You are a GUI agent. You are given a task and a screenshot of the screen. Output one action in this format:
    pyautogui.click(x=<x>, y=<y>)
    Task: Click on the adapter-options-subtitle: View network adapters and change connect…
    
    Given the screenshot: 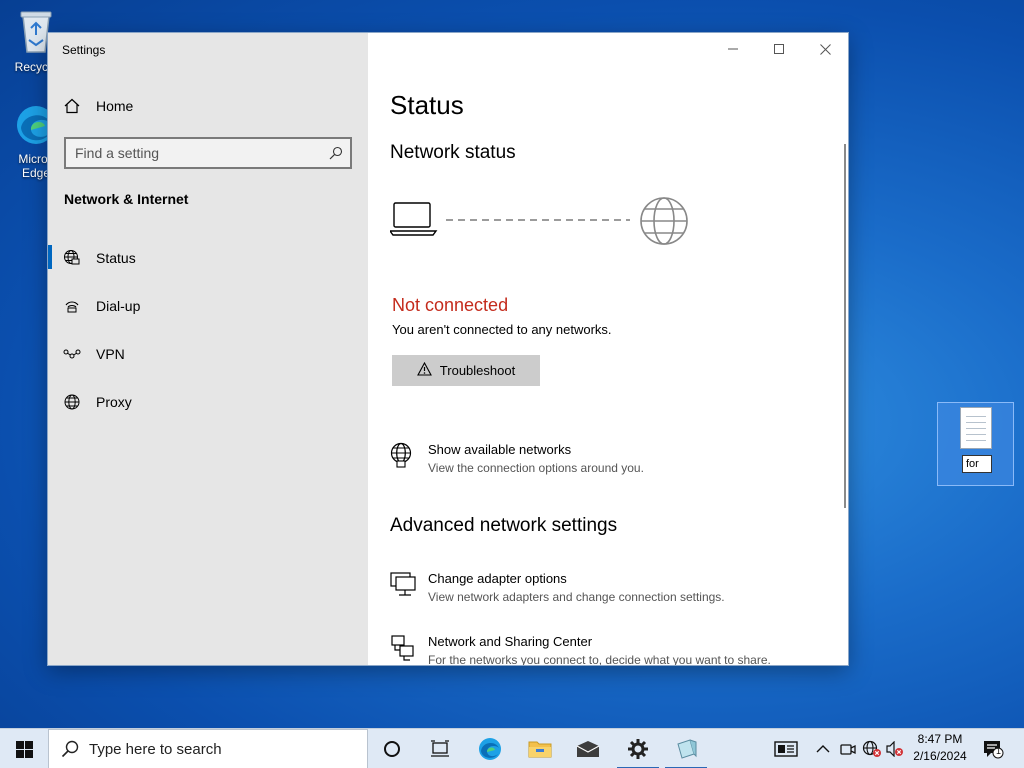 What is the action you would take?
    pyautogui.click(x=576, y=597)
    